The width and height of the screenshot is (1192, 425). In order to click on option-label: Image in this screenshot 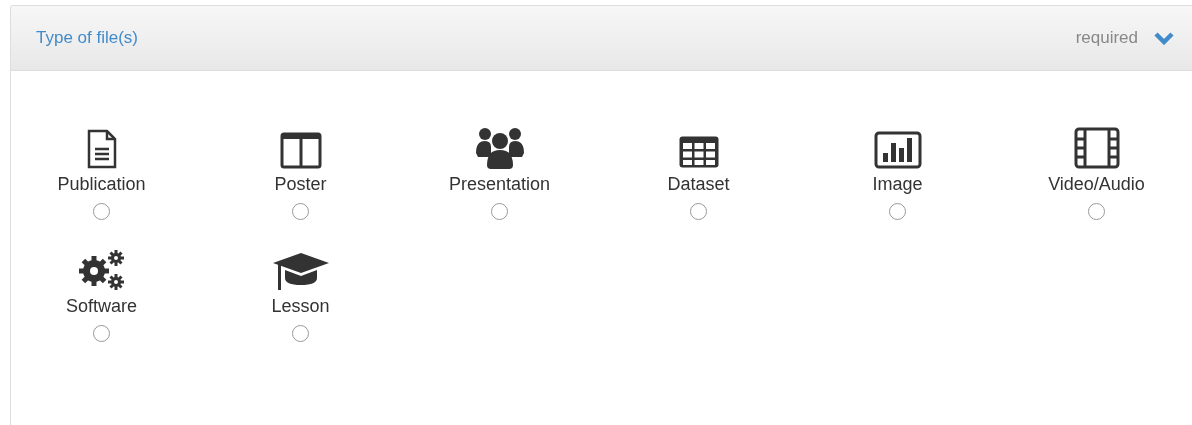, I will do `click(897, 184)`.